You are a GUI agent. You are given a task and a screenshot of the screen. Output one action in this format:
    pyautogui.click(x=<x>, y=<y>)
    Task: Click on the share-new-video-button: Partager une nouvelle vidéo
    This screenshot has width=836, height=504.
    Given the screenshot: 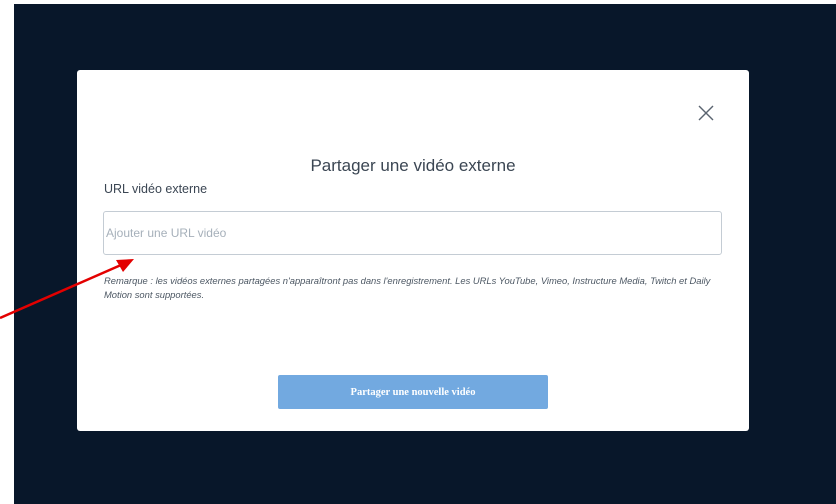 What is the action you would take?
    pyautogui.click(x=413, y=392)
    